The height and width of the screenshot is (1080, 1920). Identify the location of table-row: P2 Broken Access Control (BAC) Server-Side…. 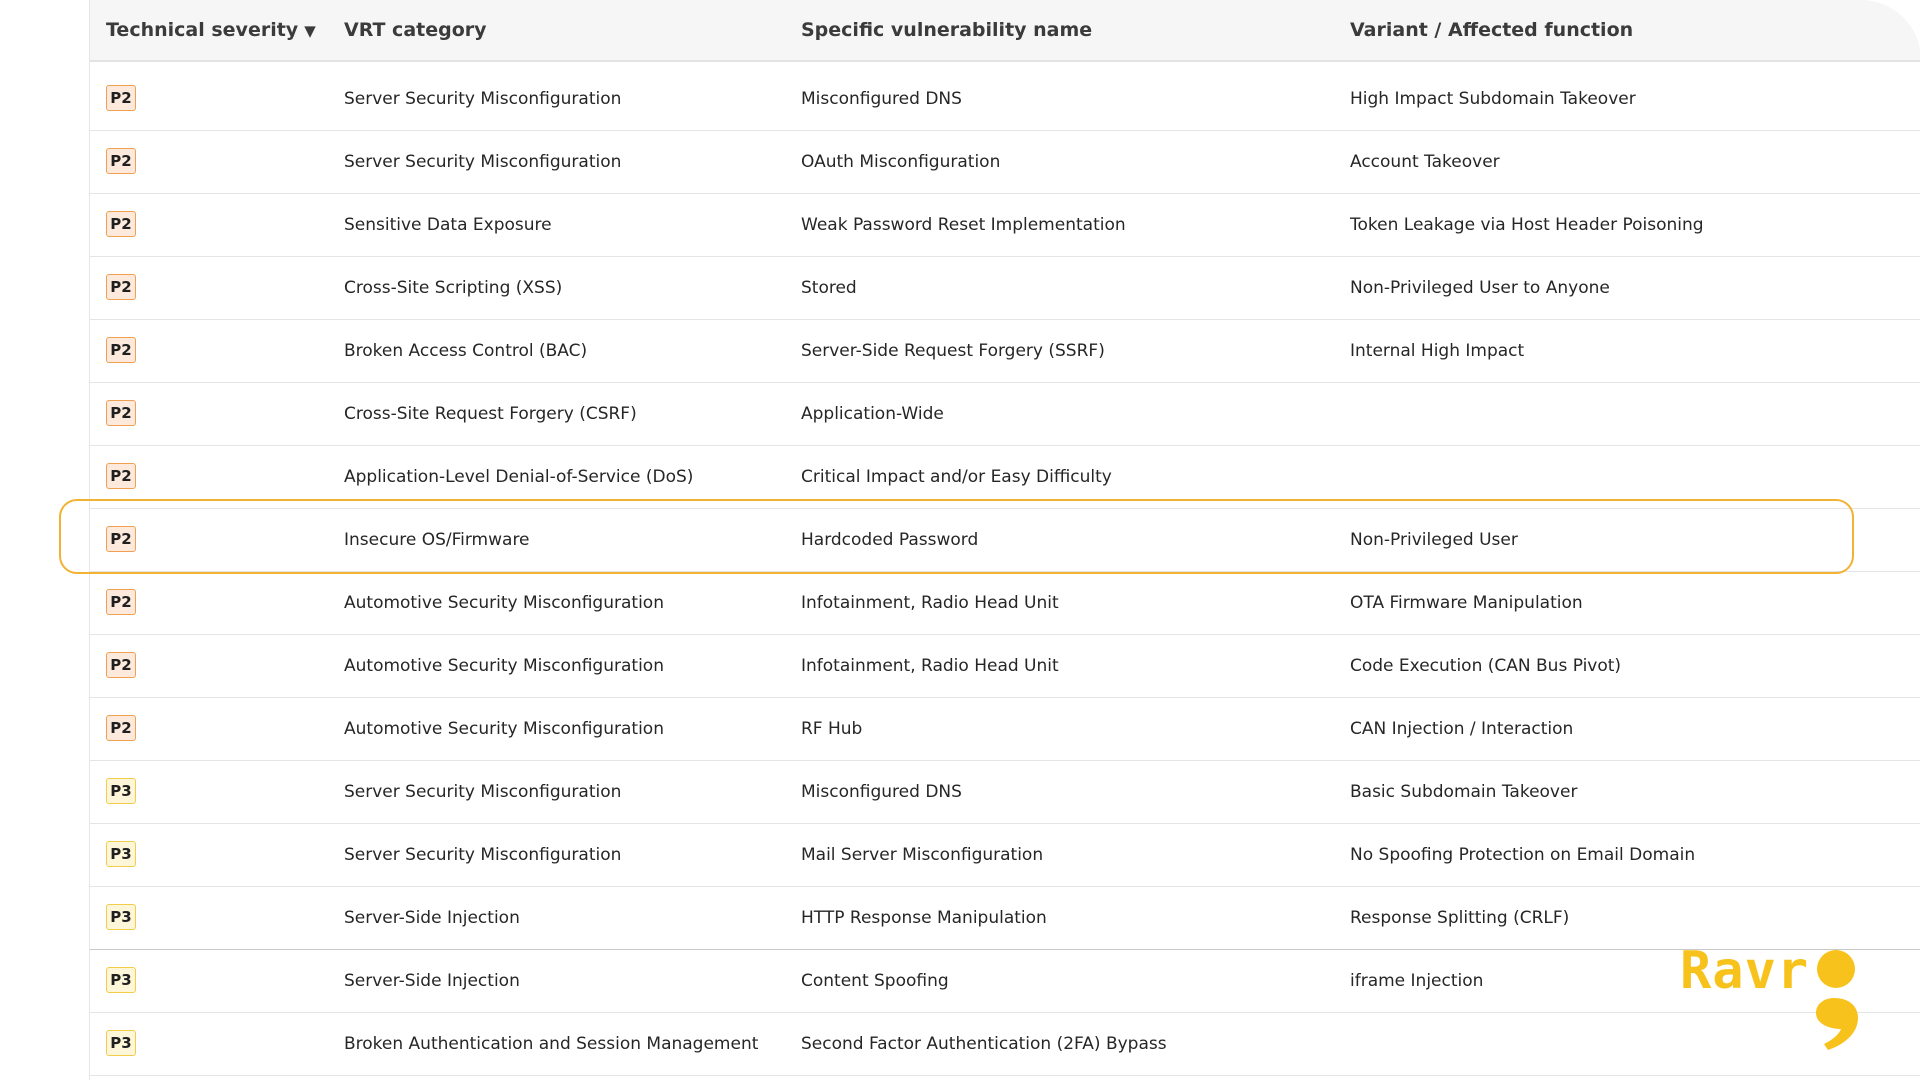
(1005, 351).